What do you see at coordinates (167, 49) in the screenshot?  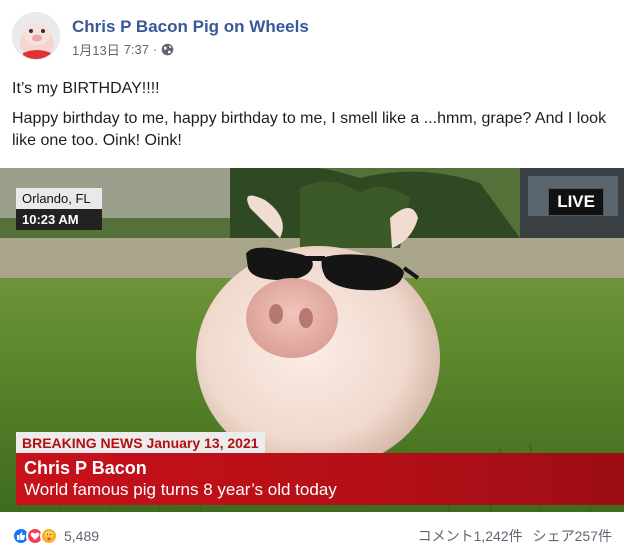 I see `globe-icon` at bounding box center [167, 49].